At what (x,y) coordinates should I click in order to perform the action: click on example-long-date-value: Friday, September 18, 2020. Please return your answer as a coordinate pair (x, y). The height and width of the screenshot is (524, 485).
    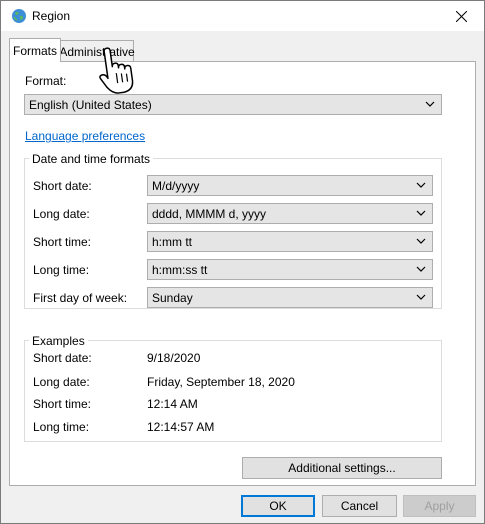
    Looking at the image, I should click on (221, 382).